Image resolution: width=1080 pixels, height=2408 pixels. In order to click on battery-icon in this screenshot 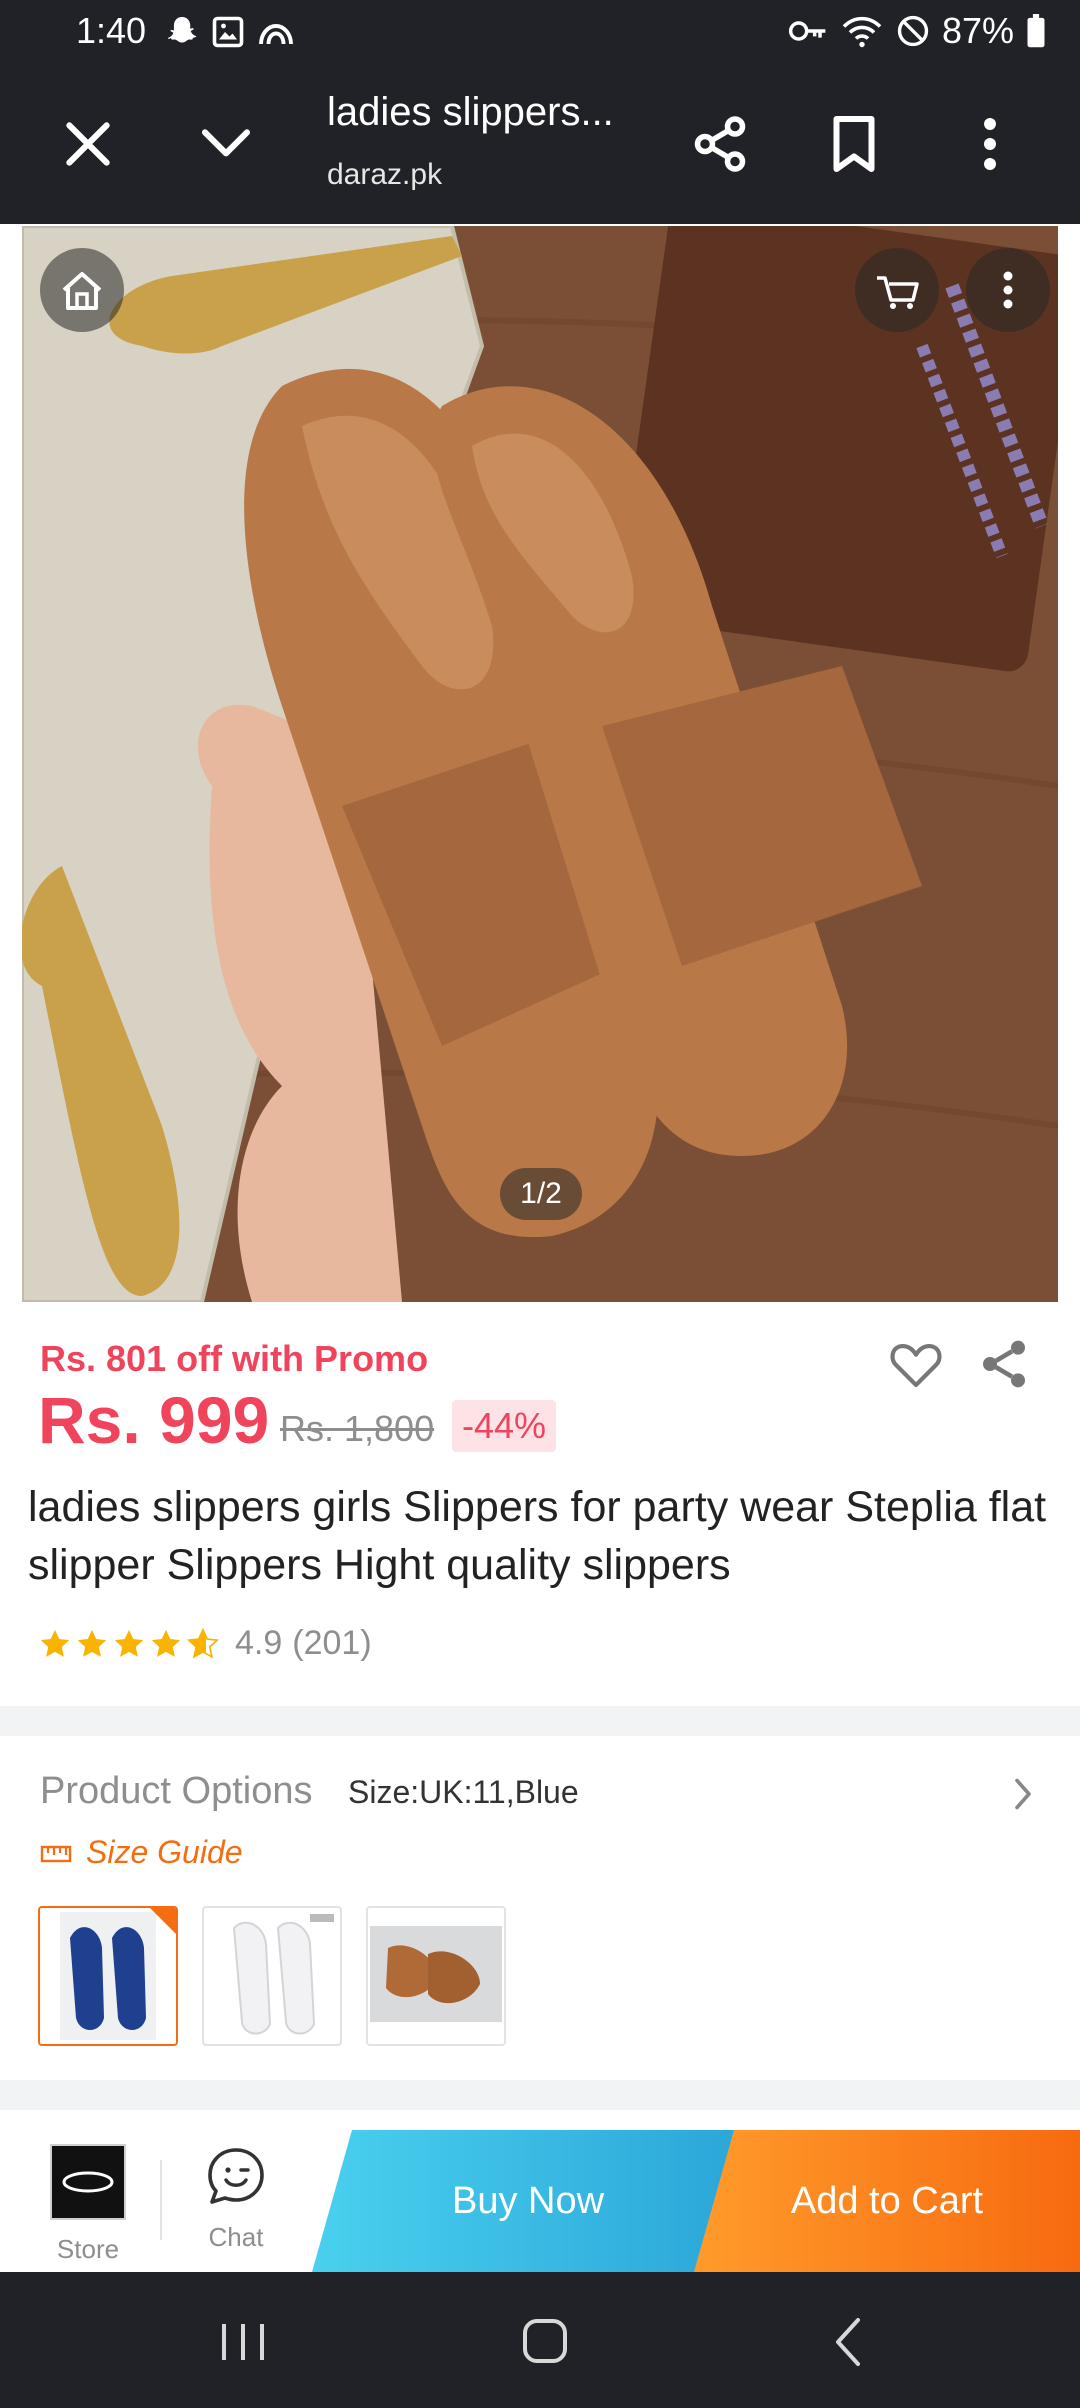, I will do `click(1036, 31)`.